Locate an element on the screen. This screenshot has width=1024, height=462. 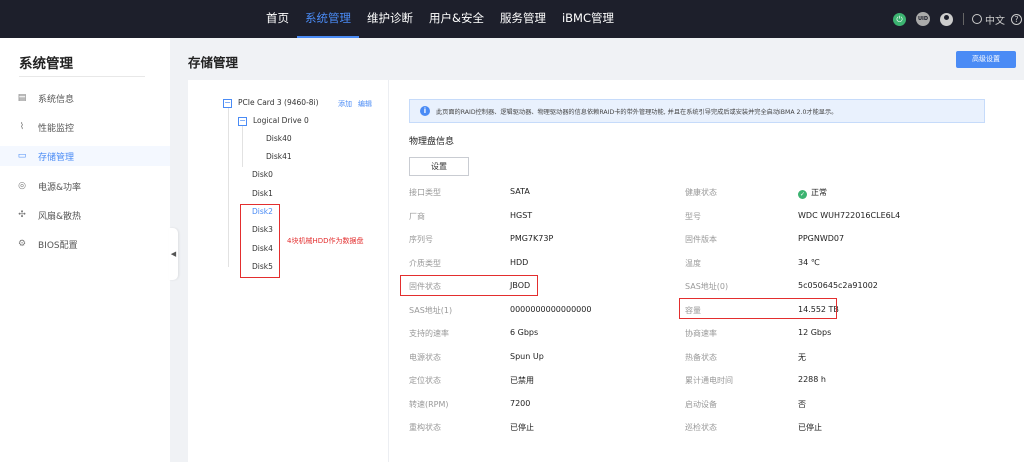
prop-label: 温度 is located at coordinates (693, 263).